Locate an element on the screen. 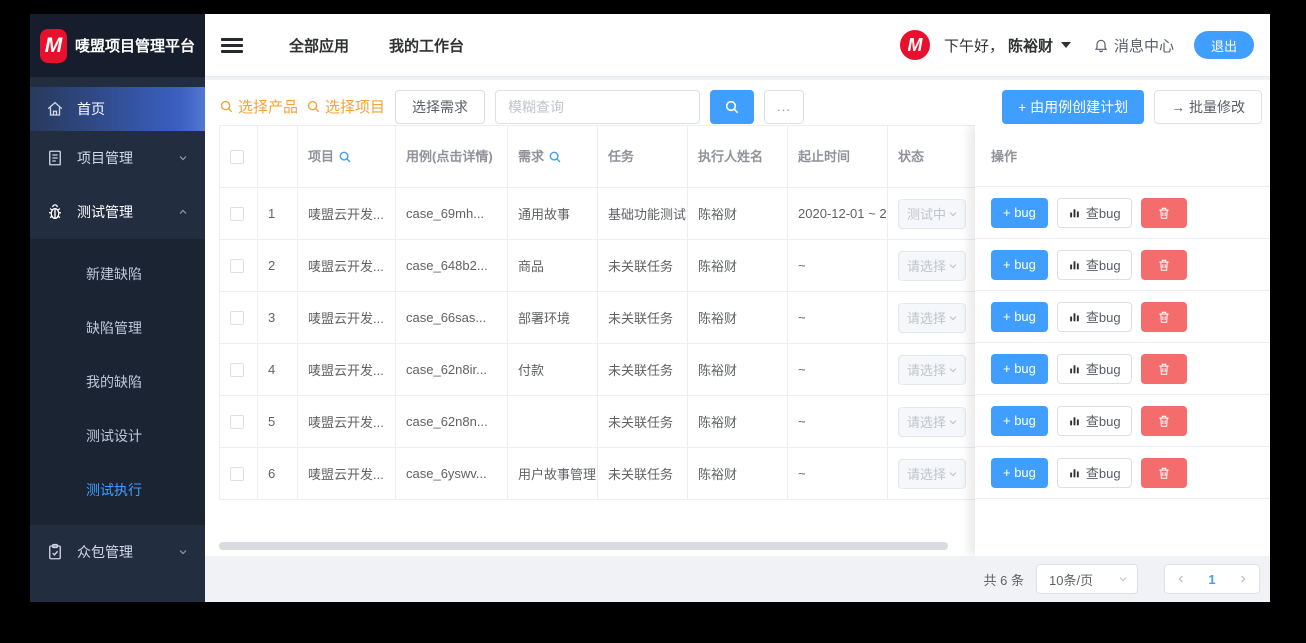  sidebar-item-project-mgmt: 项目管理 is located at coordinates (117, 158).